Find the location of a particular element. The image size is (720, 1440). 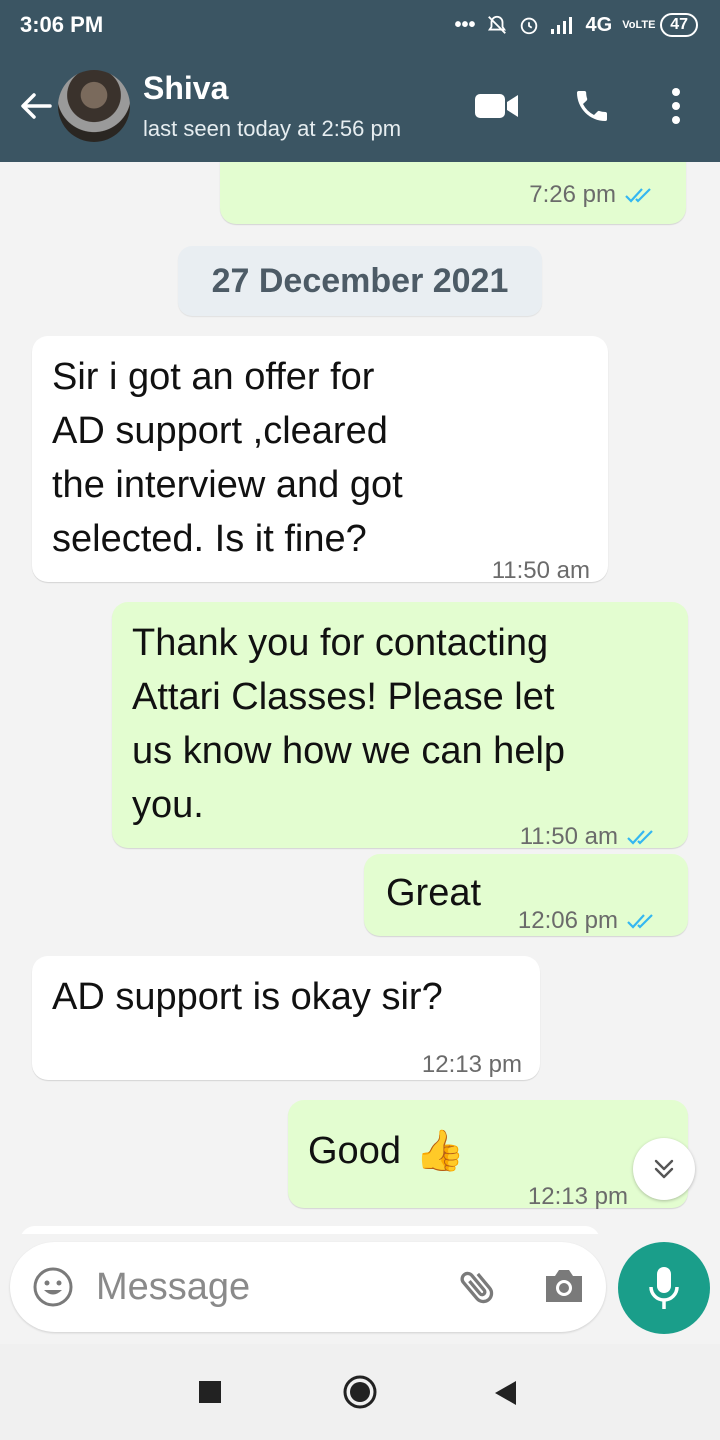

back-arrow-icon is located at coordinates (36, 106).